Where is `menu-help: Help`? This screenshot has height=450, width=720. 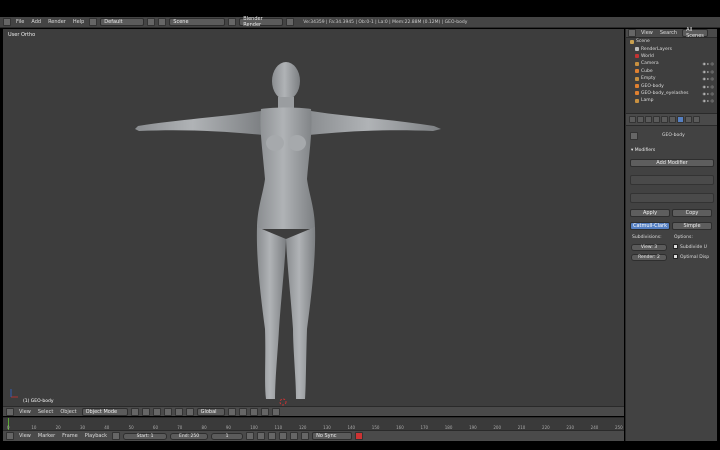
menu-help: Help is located at coordinates (78, 22).